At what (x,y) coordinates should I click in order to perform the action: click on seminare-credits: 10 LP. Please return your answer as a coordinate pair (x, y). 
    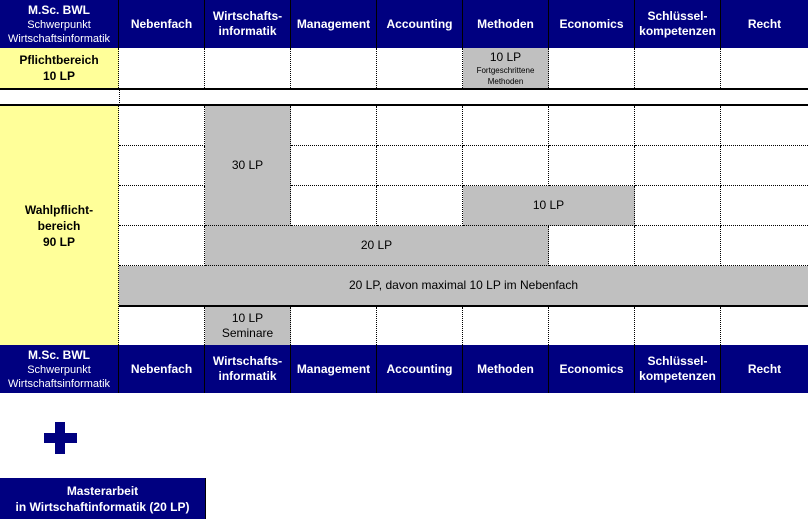
    Looking at the image, I should click on (247, 318).